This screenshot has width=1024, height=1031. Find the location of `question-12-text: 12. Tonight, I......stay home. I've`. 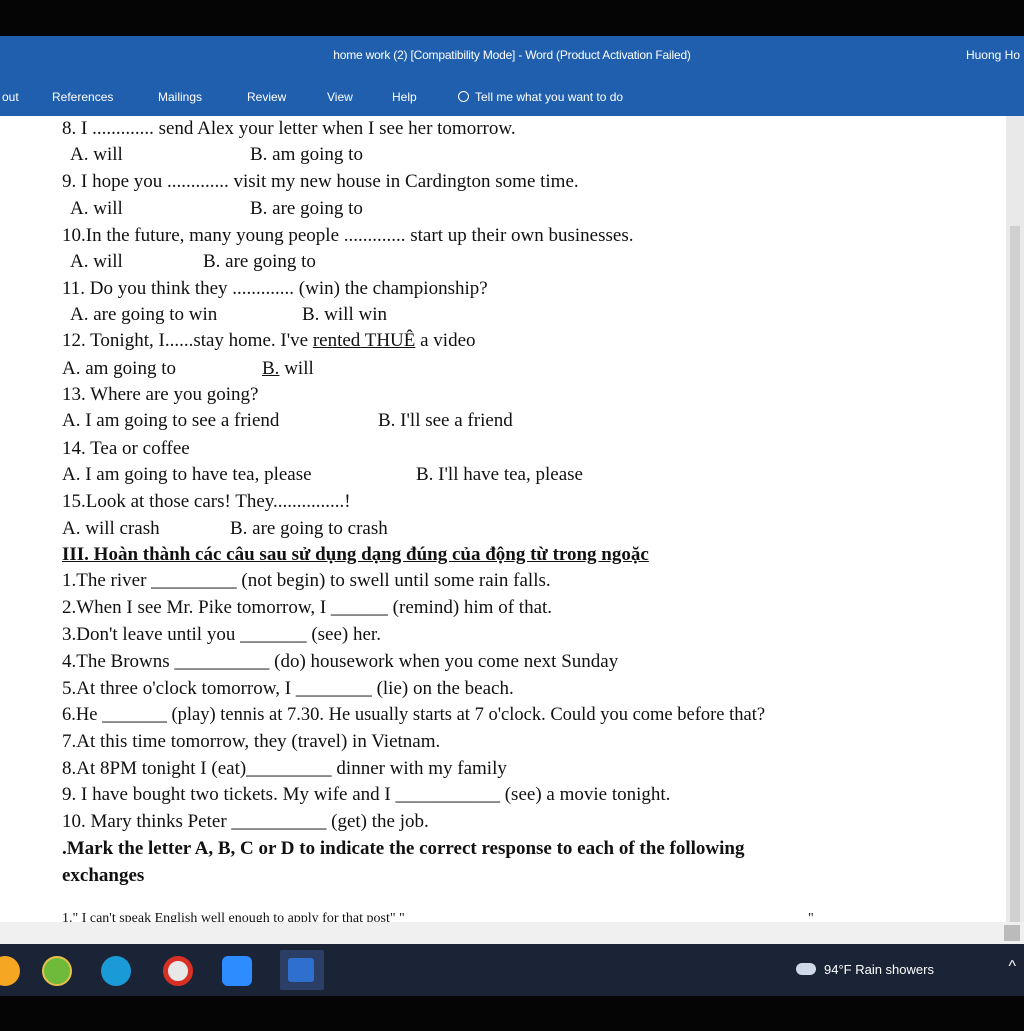

question-12-text: 12. Tonight, I......stay home. I've is located at coordinates (187, 340).